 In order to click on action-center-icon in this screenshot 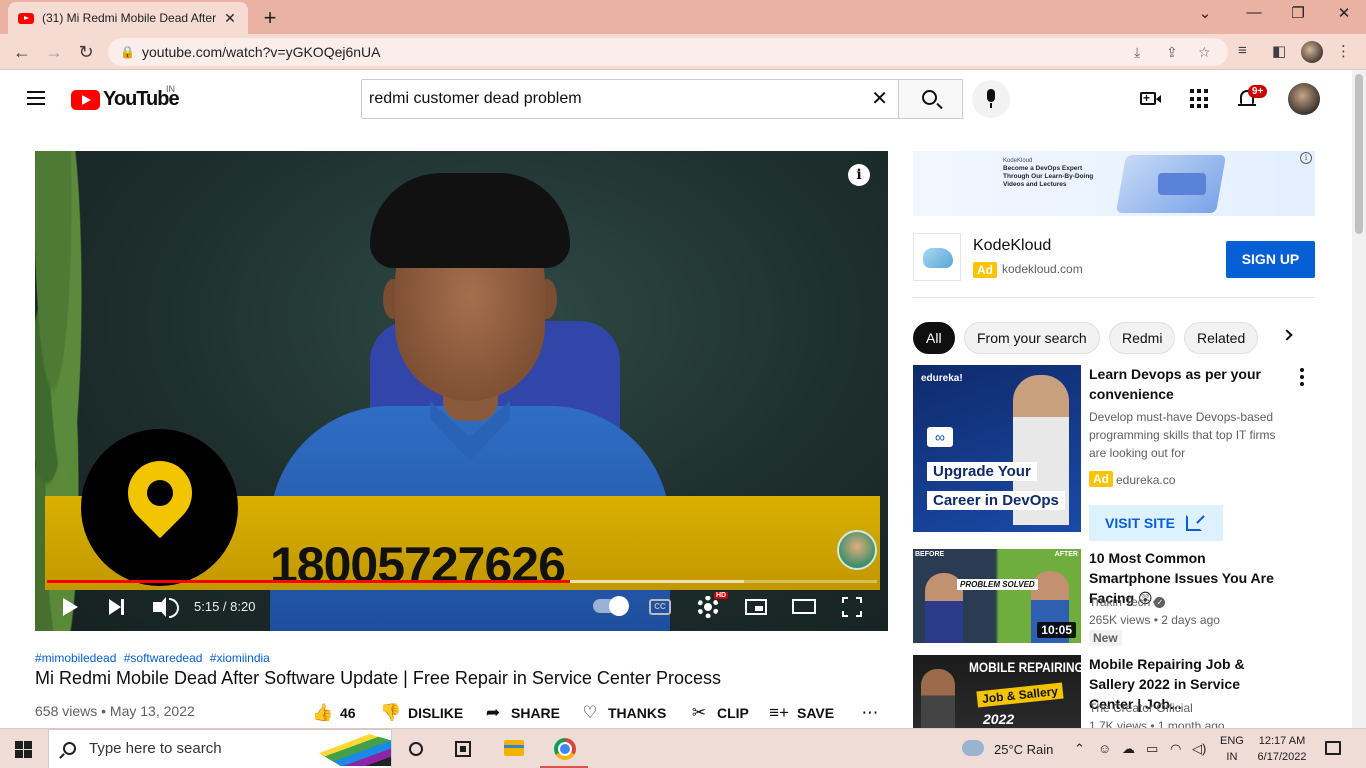, I will do `click(1333, 748)`.